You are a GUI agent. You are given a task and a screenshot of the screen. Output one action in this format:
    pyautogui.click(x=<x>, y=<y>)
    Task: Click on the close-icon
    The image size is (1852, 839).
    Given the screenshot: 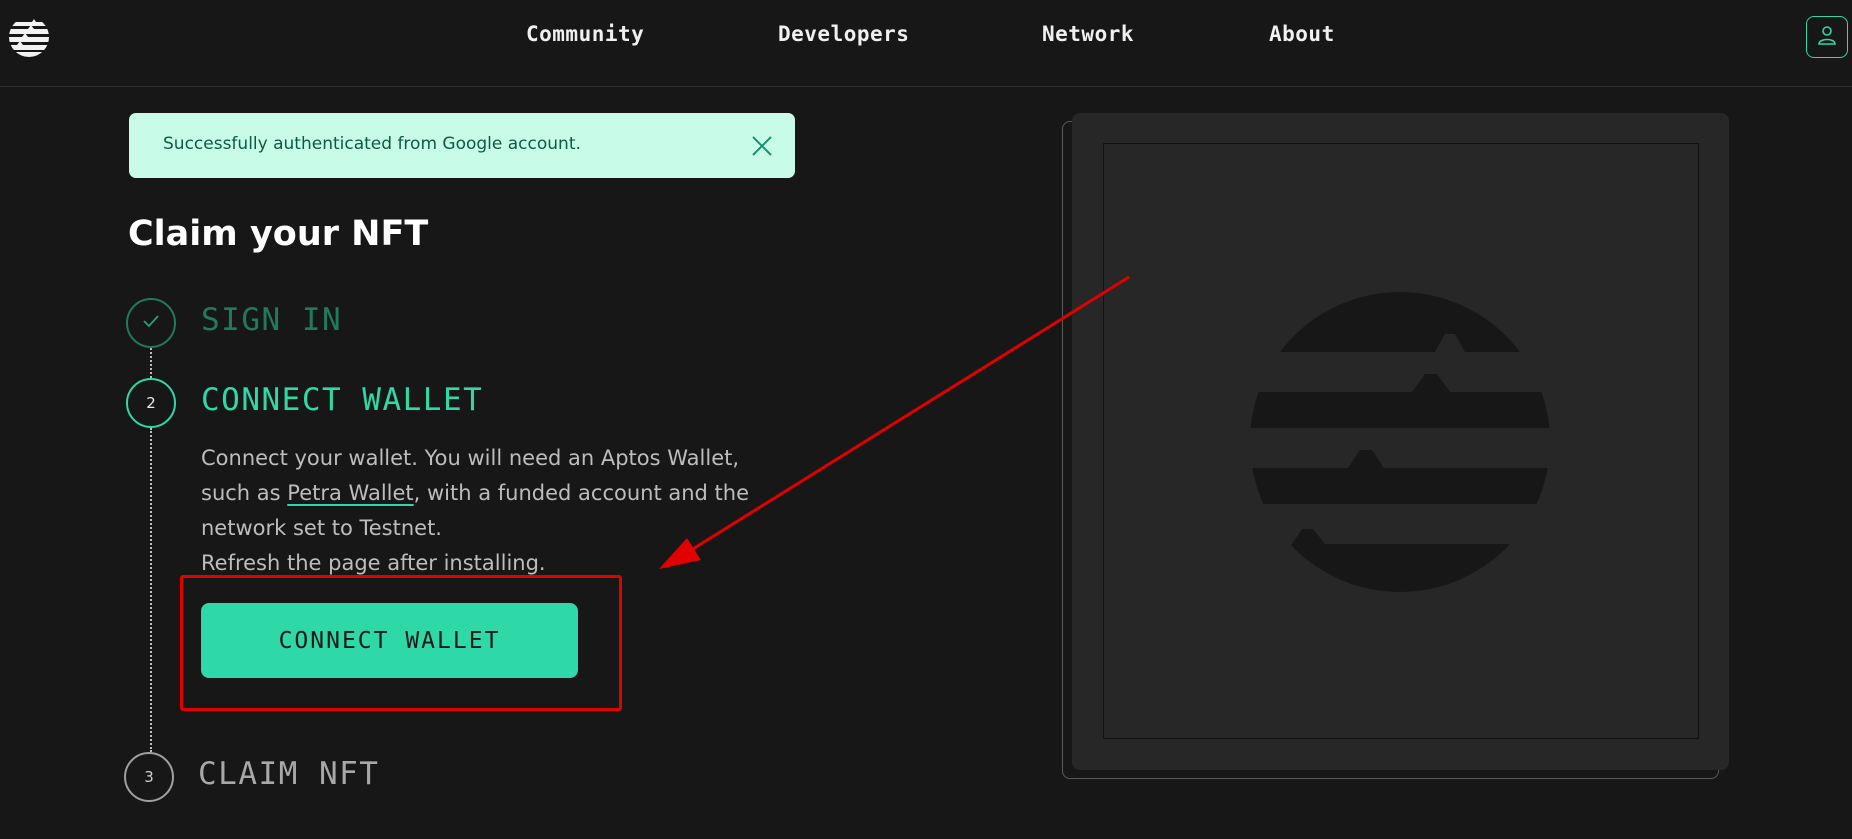 What is the action you would take?
    pyautogui.click(x=762, y=146)
    